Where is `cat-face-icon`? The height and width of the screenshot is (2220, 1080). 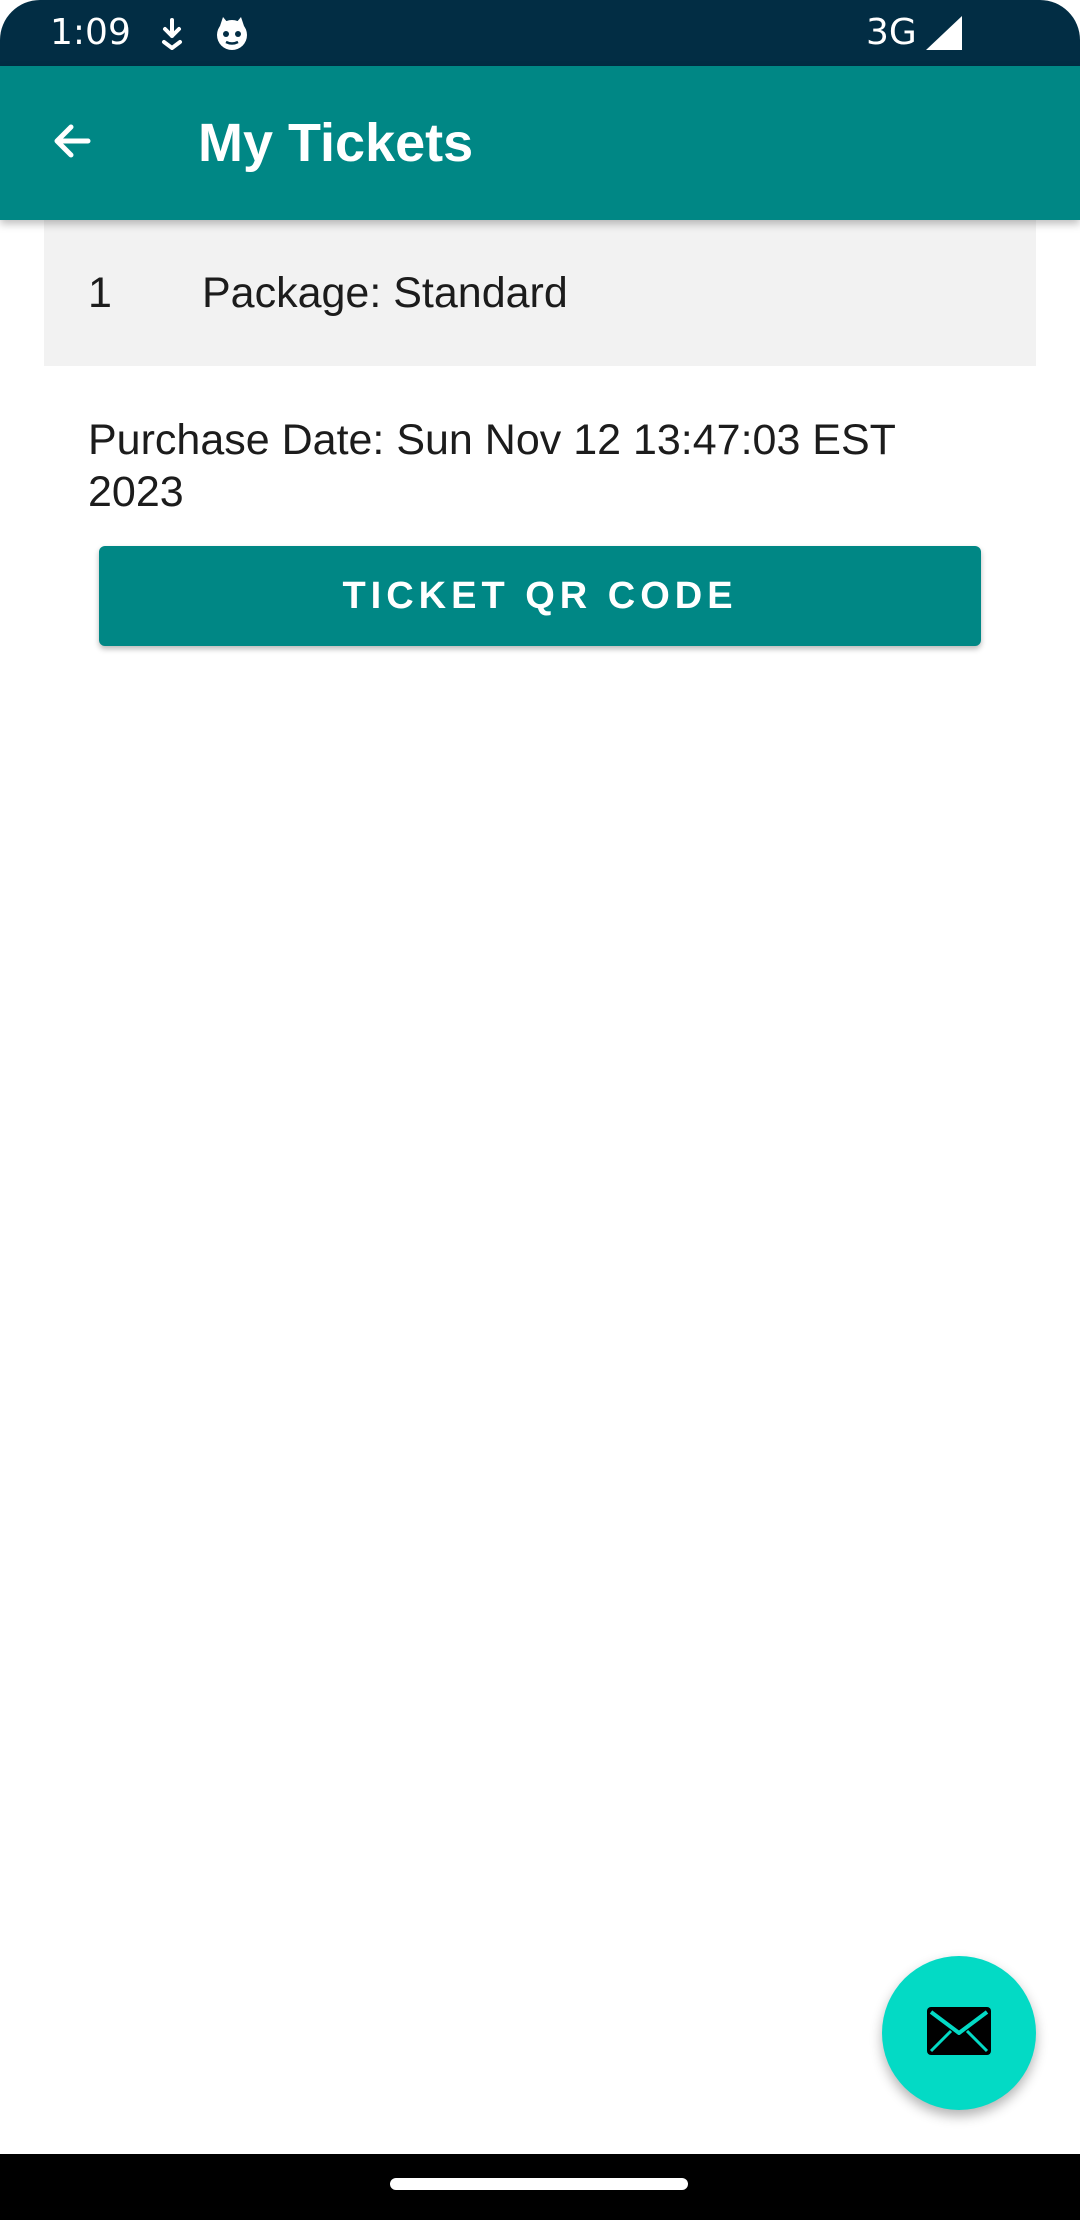
cat-face-icon is located at coordinates (232, 34).